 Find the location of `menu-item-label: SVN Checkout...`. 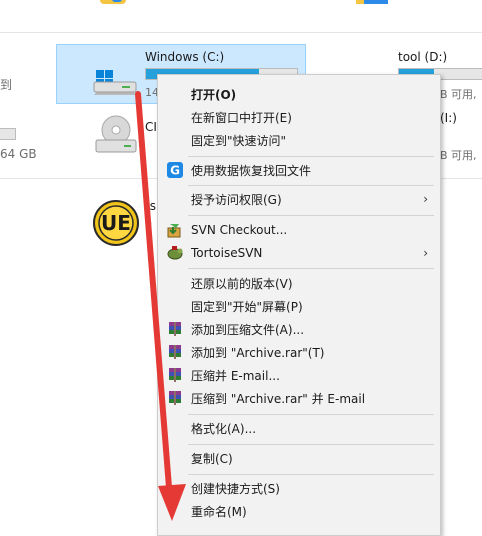

menu-item-label: SVN Checkout... is located at coordinates (239, 230).